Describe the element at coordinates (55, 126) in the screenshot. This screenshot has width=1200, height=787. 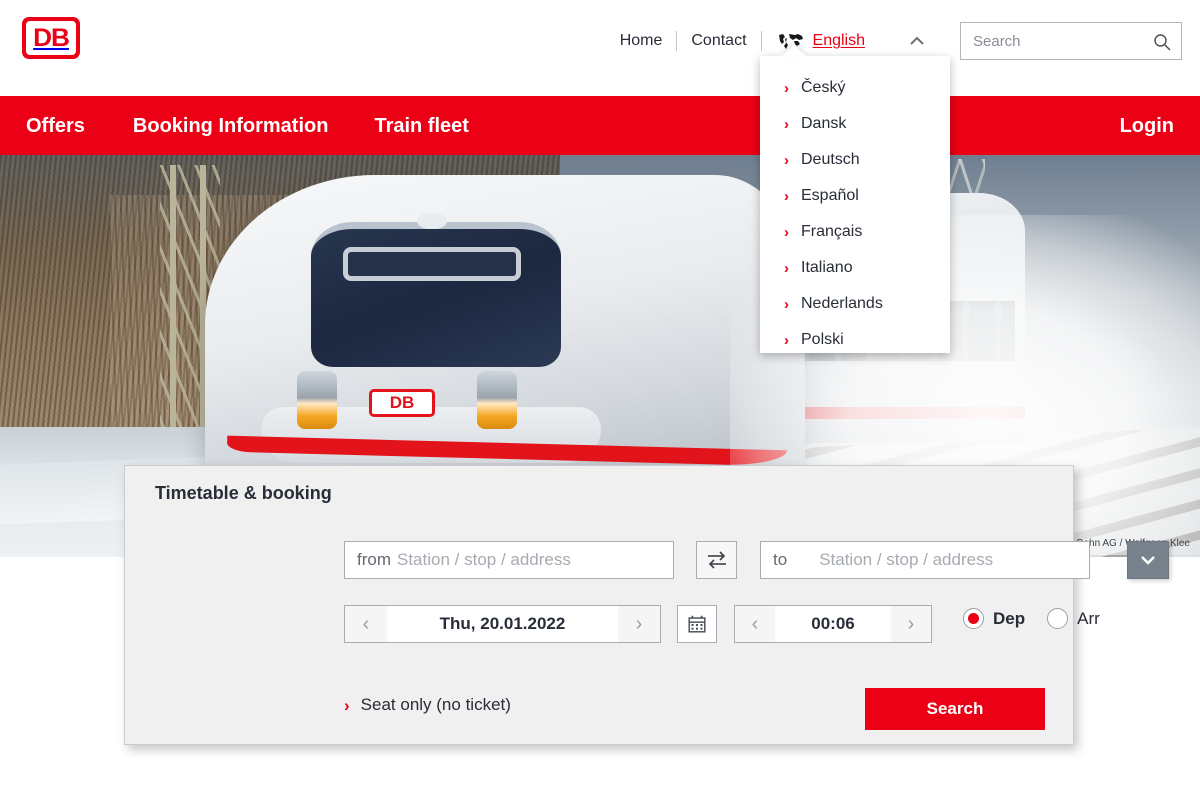
I see `nav-item-offers: Offers` at that location.